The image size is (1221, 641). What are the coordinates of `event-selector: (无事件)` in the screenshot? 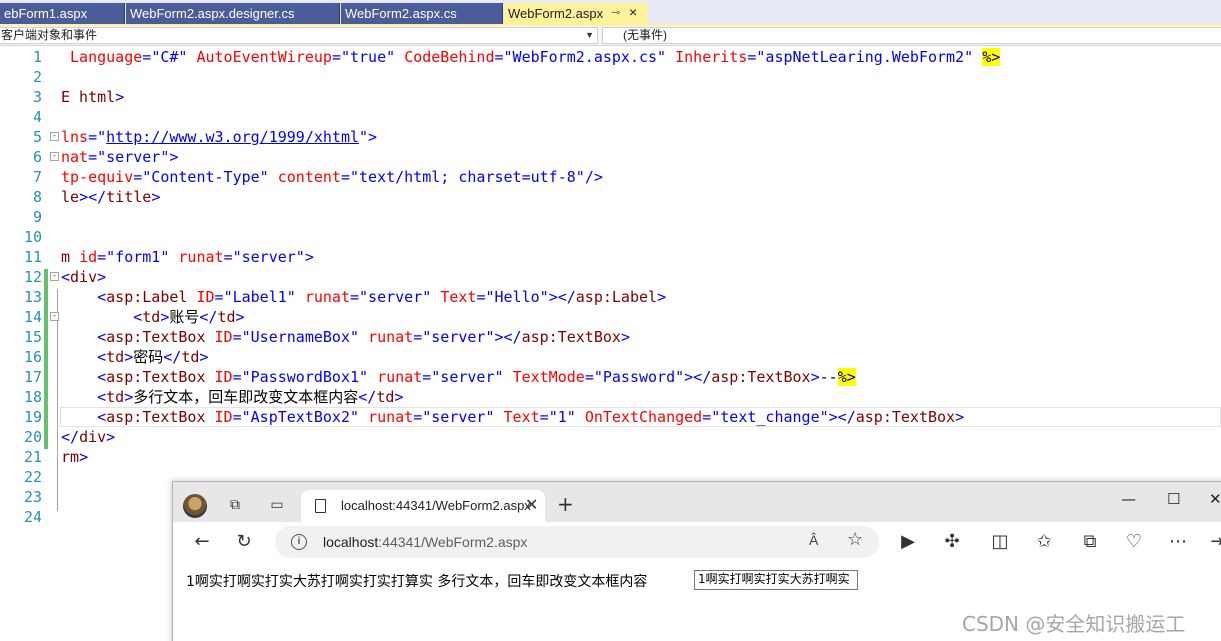 It's located at (911, 35).